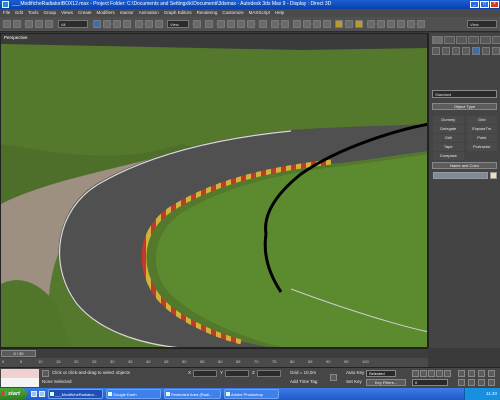  Describe the element at coordinates (237, 373) in the screenshot. I see `y-coord-field` at that location.